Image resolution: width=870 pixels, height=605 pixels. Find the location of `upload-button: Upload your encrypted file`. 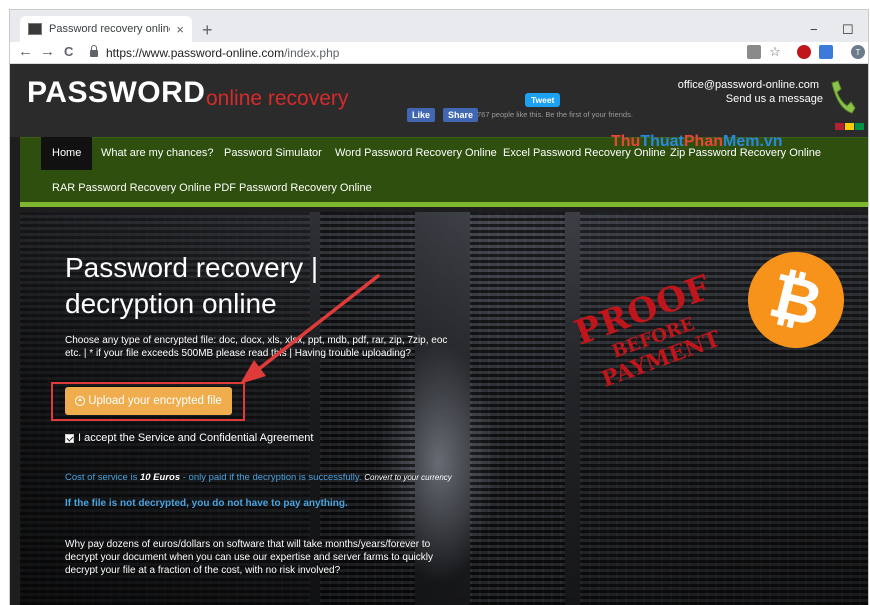

upload-button: Upload your encrypted file is located at coordinates (148, 401).